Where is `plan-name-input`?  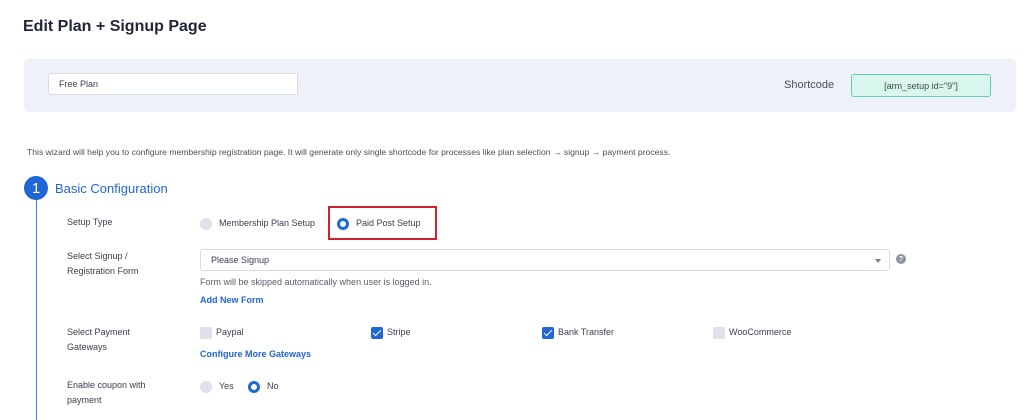 plan-name-input is located at coordinates (173, 84).